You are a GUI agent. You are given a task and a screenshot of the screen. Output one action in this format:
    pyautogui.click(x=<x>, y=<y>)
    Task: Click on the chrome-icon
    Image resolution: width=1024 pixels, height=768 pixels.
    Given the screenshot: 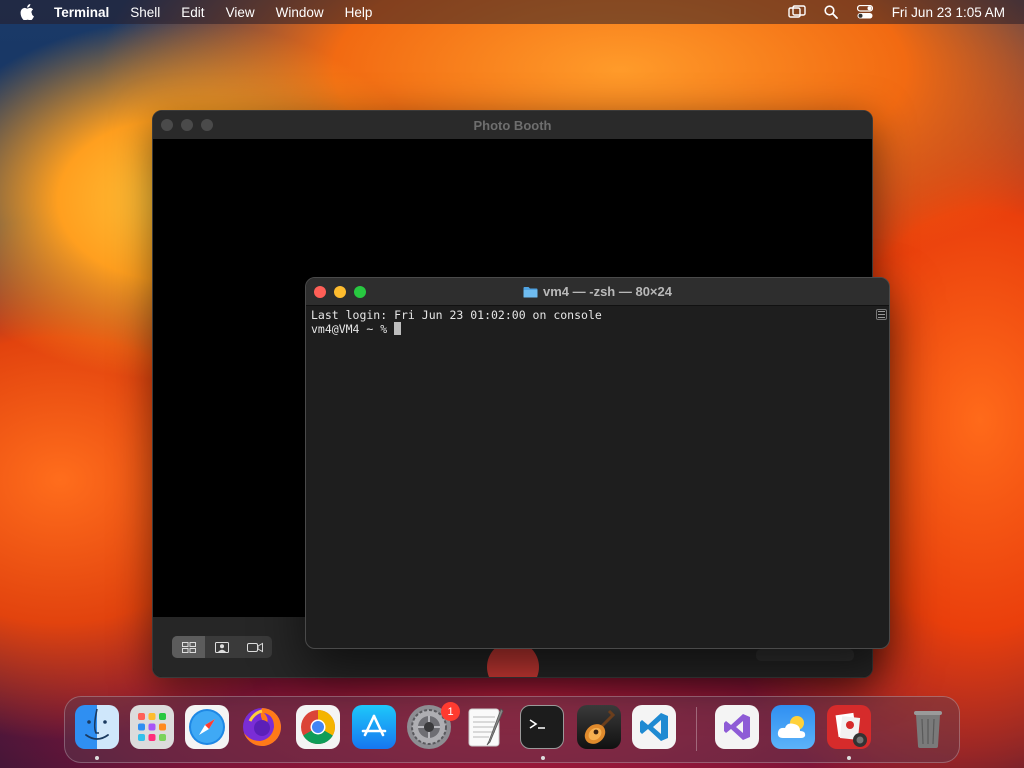 What is the action you would take?
    pyautogui.click(x=318, y=727)
    